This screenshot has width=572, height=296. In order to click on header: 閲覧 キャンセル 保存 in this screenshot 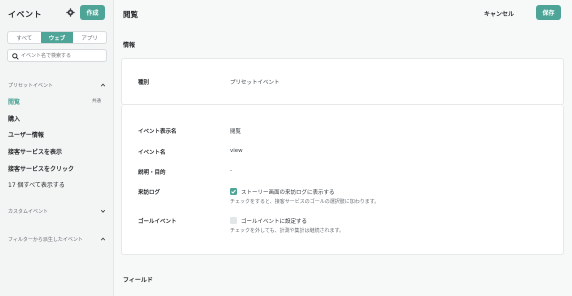, I will do `click(343, 14)`.